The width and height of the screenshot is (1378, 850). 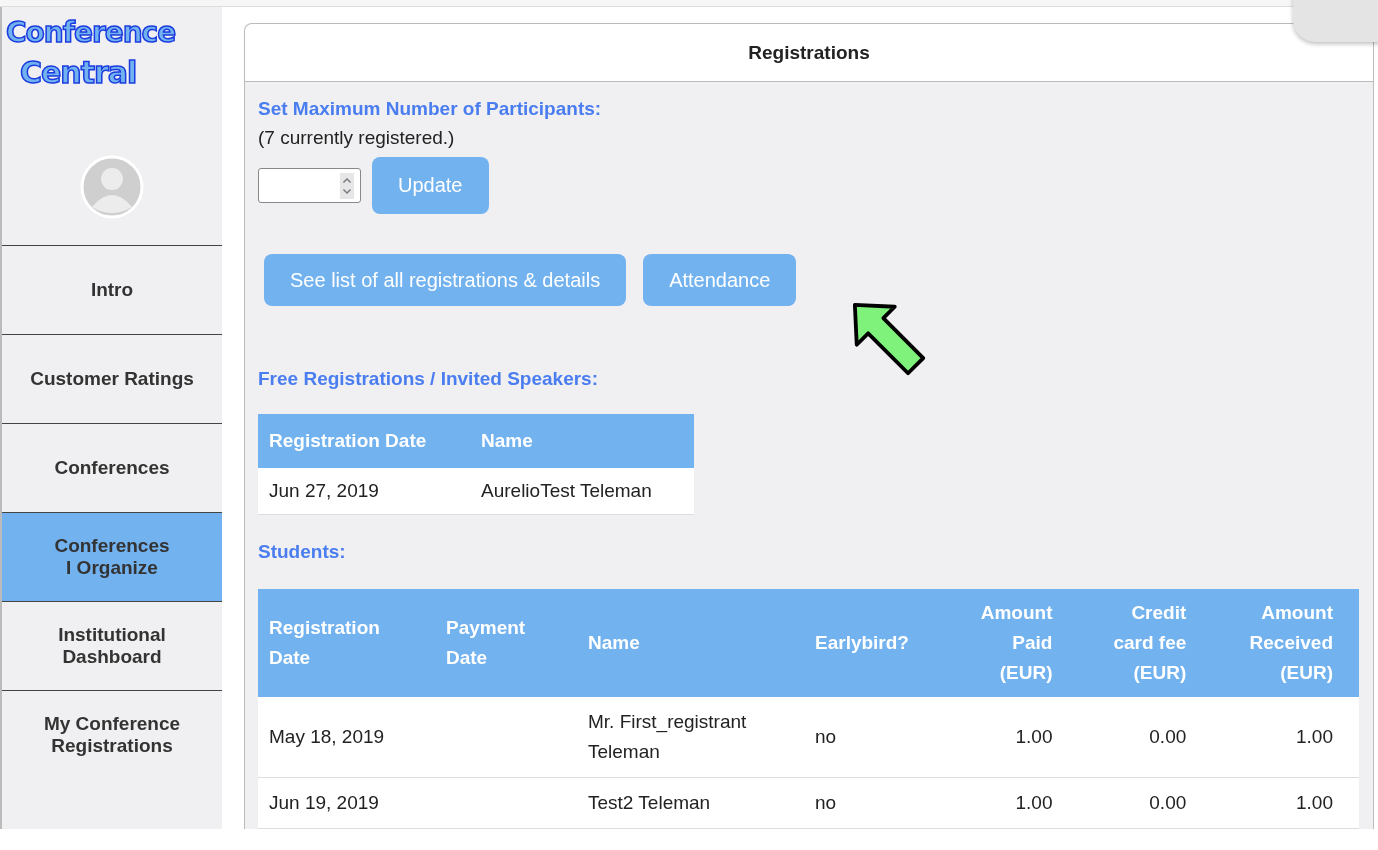 What do you see at coordinates (1145, 643) in the screenshot?
I see `column-header: Credit card fee (EUR)` at bounding box center [1145, 643].